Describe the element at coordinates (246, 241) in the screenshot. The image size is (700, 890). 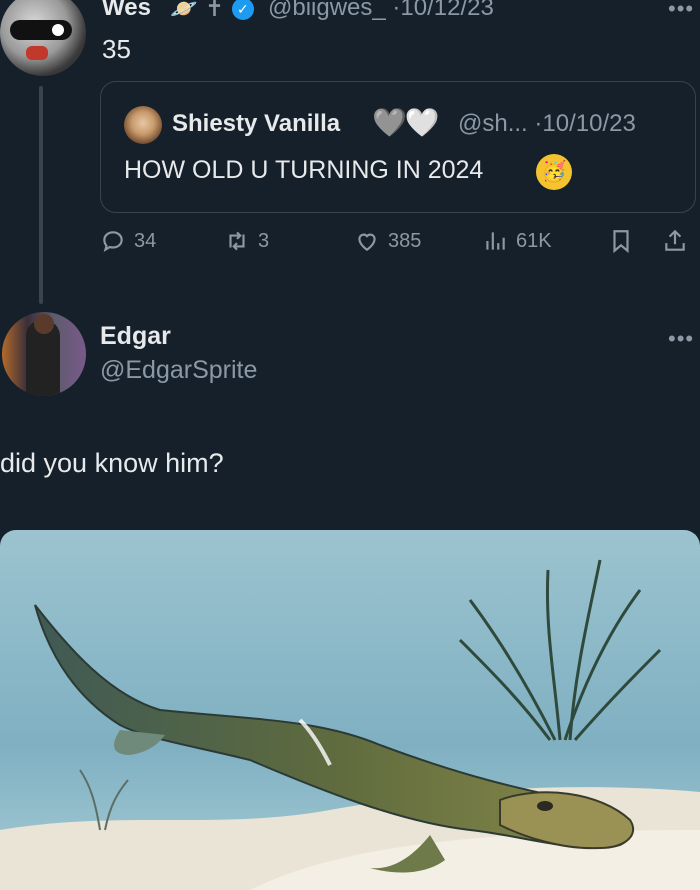
I see `retweet-button: 3` at that location.